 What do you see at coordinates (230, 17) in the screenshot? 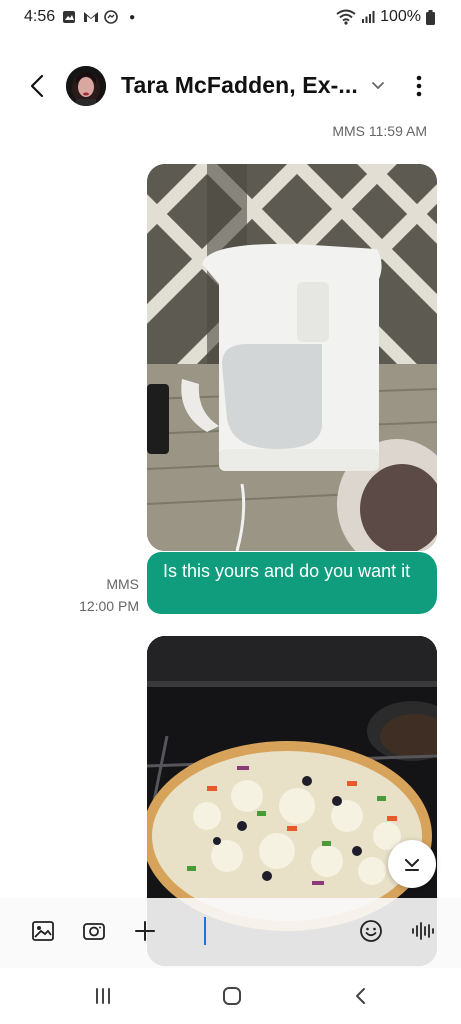
I see `status-bar: 4:56 ● 100%` at bounding box center [230, 17].